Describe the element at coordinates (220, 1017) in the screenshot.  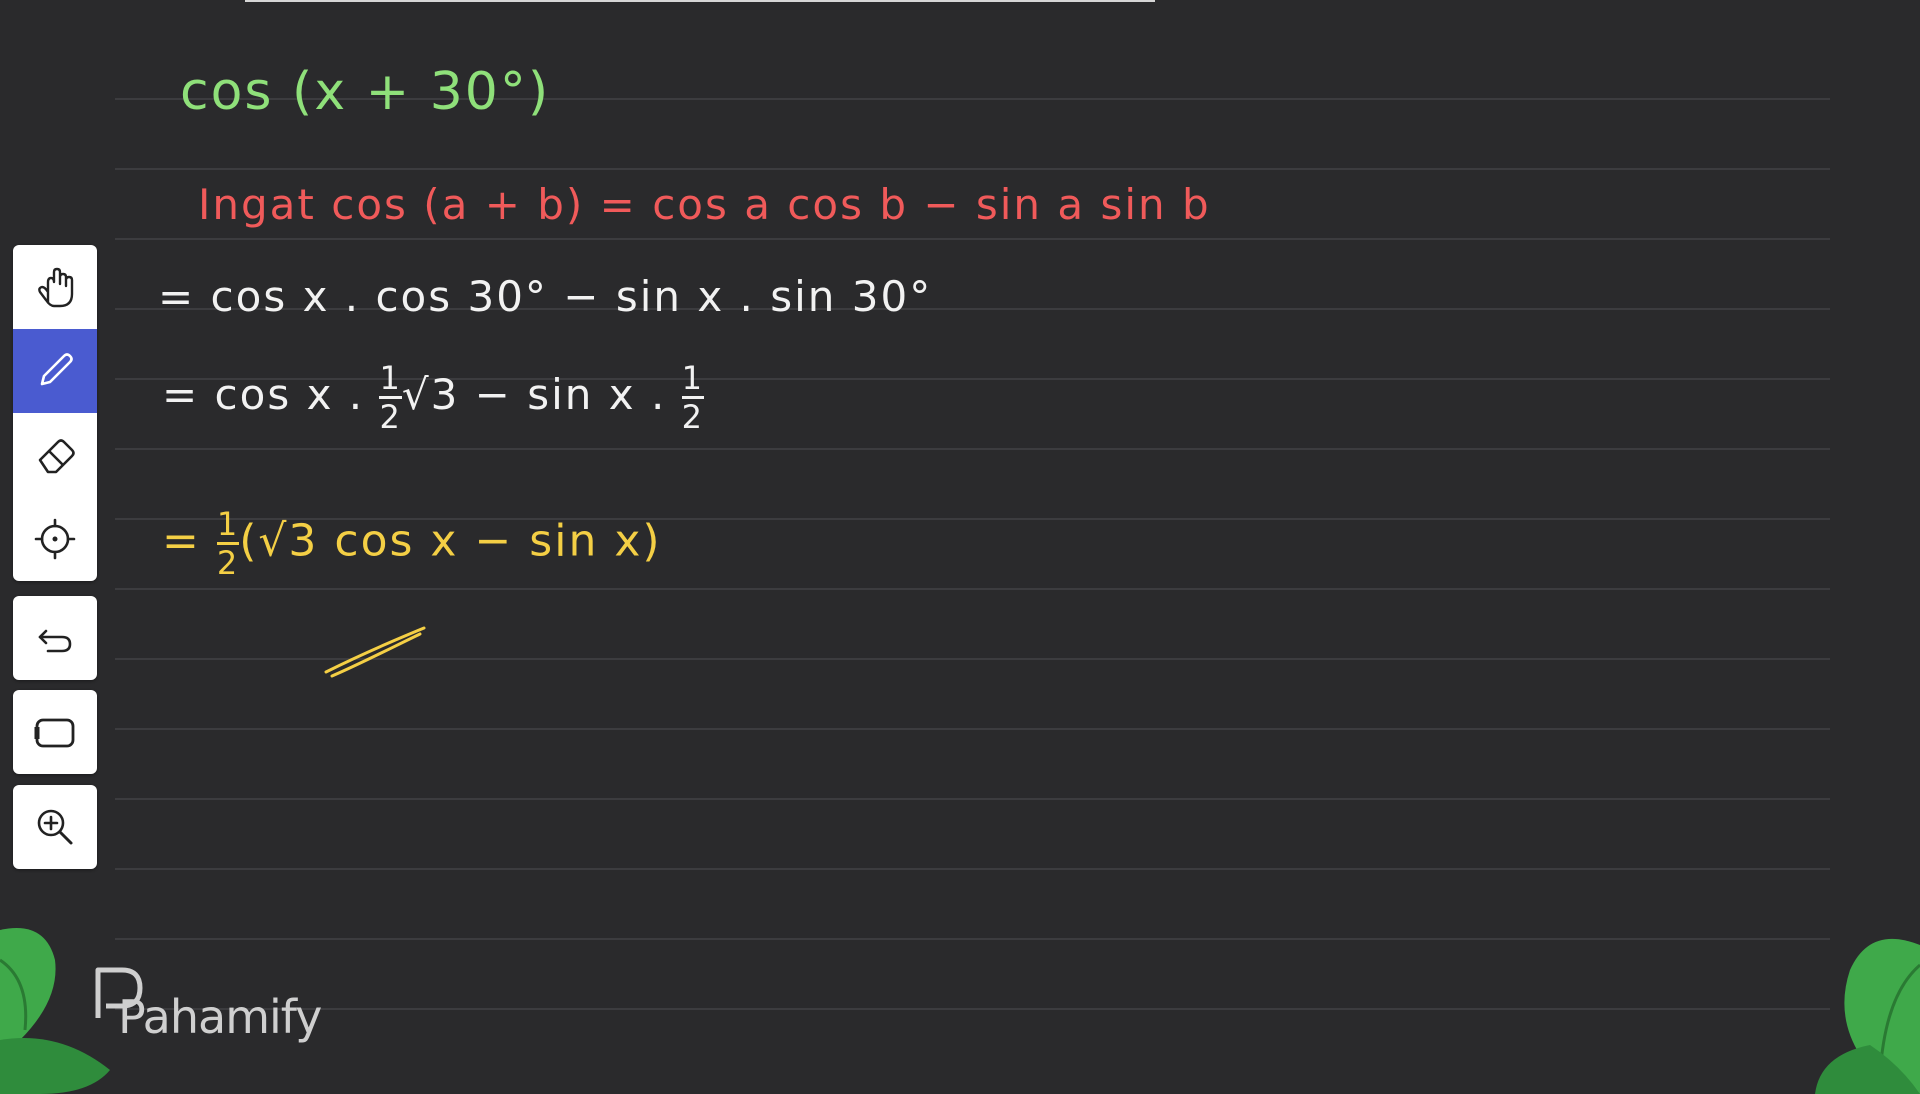
I see `pahamify-brand-name: Pahamify` at that location.